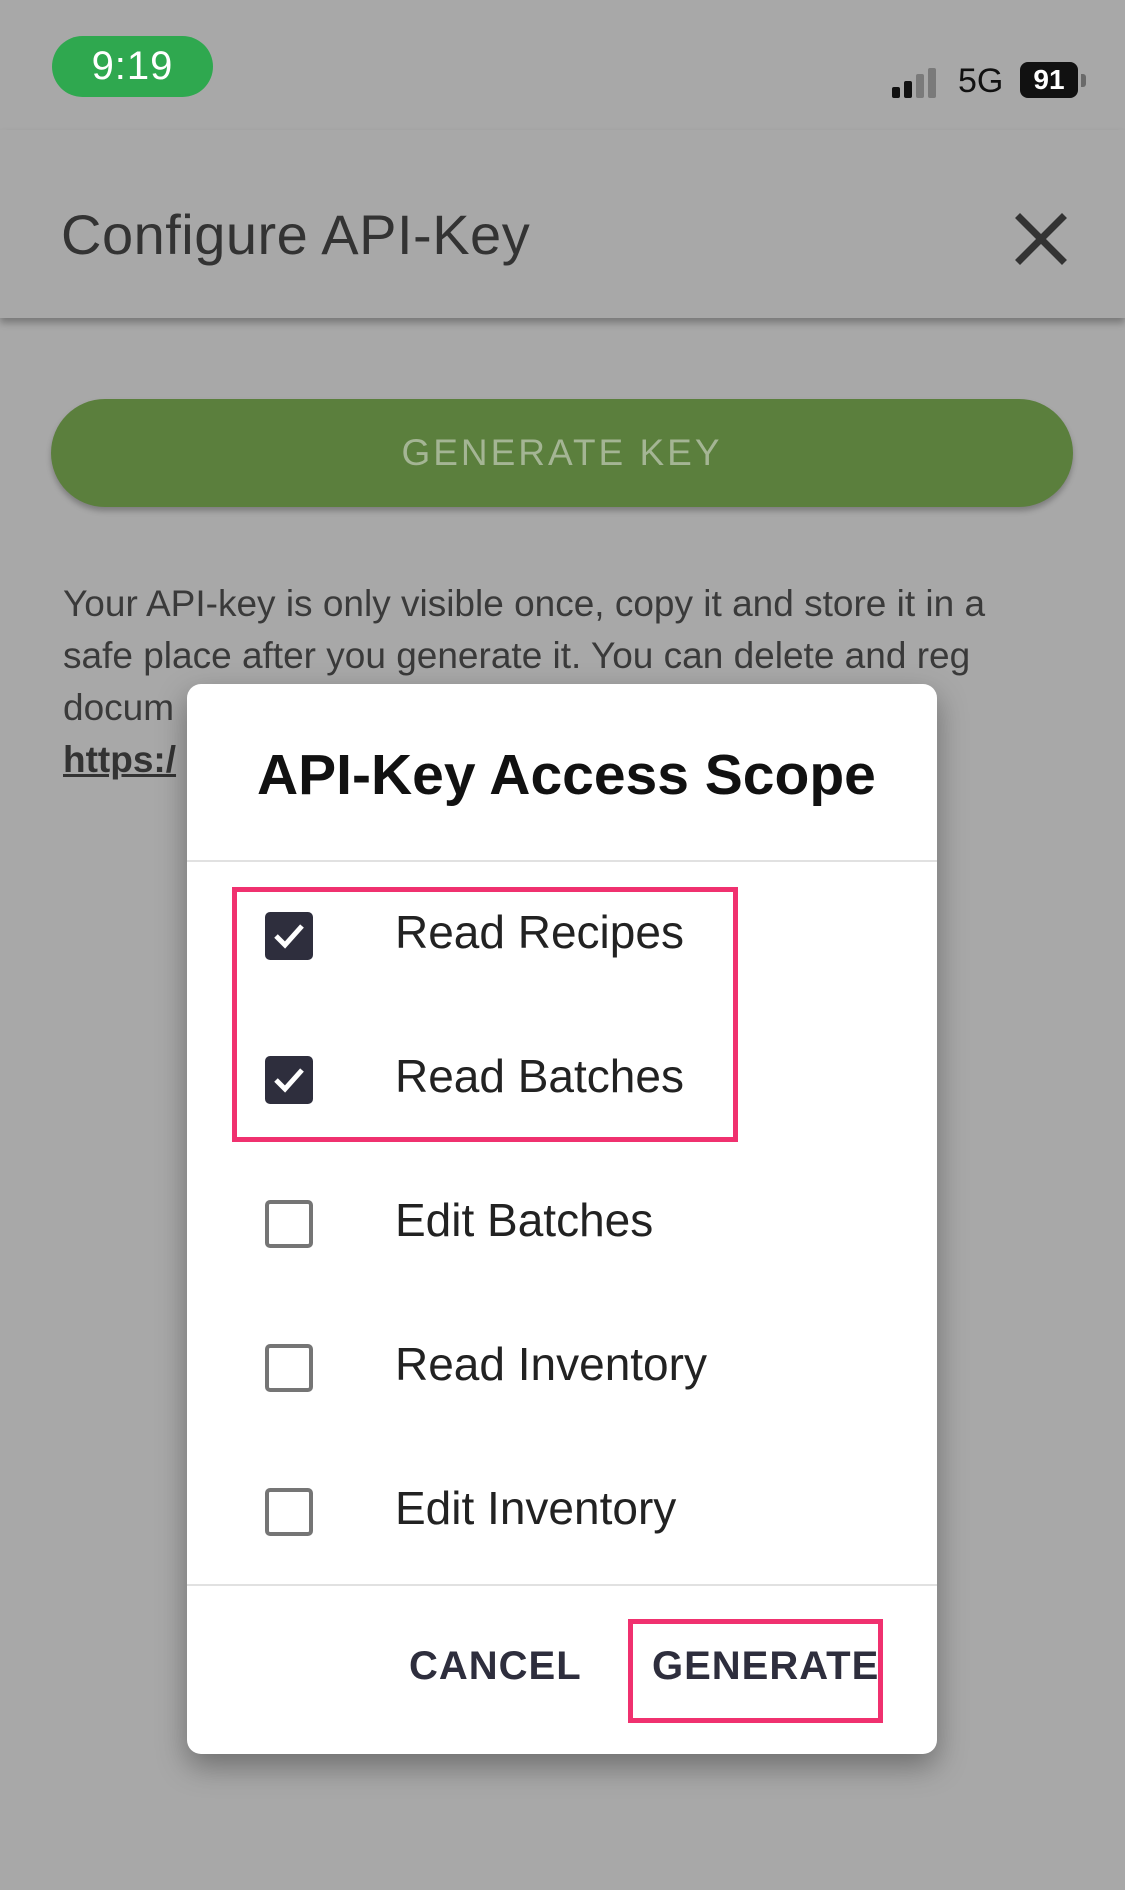  What do you see at coordinates (1049, 80) in the screenshot?
I see `battery-icon: 91` at bounding box center [1049, 80].